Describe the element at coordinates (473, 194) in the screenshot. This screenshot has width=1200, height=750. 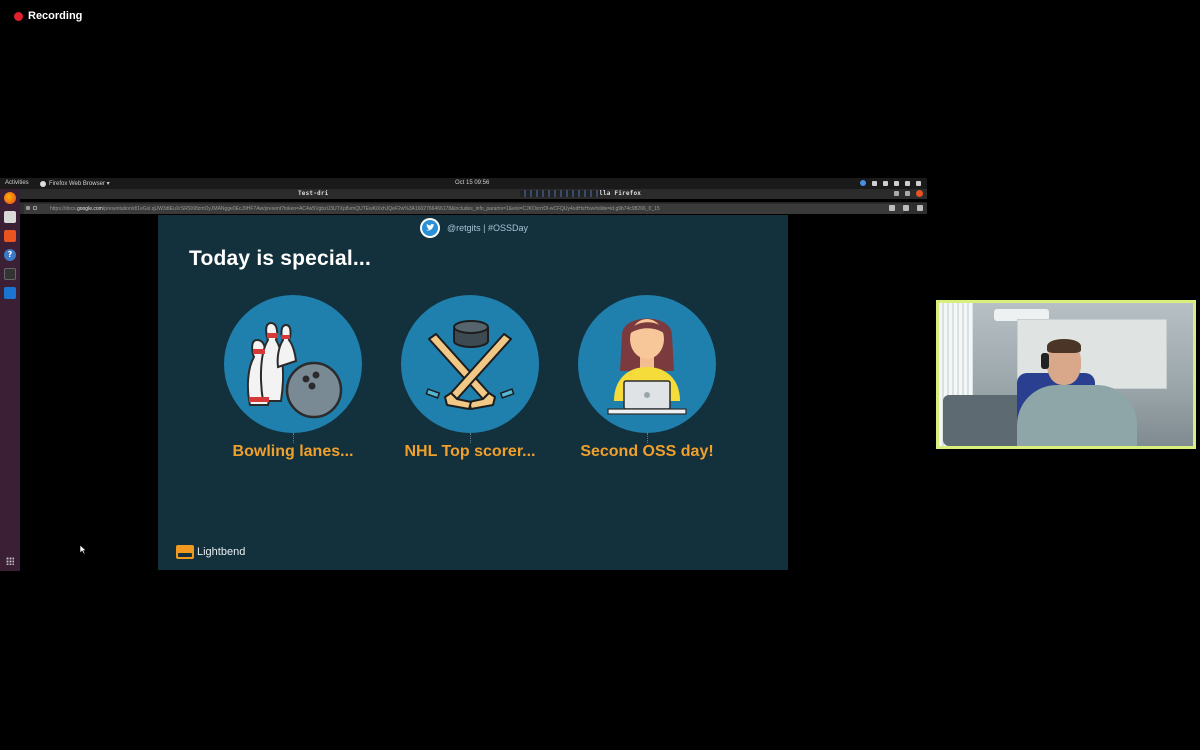
I see `browser-title-bar: Test-dri zilla Firefox` at that location.